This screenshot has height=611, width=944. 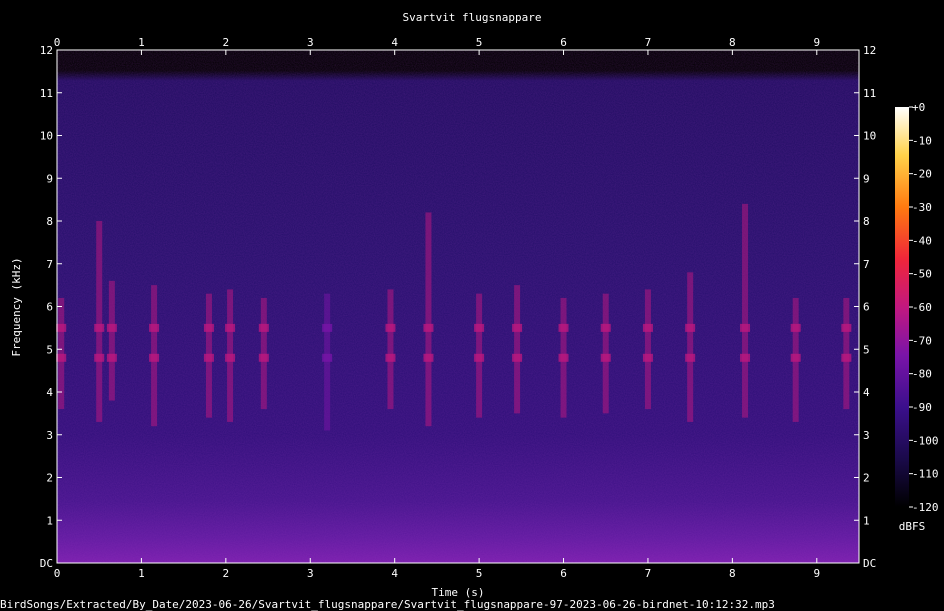 I want to click on y-tick-label-left: 2, so click(x=49, y=478).